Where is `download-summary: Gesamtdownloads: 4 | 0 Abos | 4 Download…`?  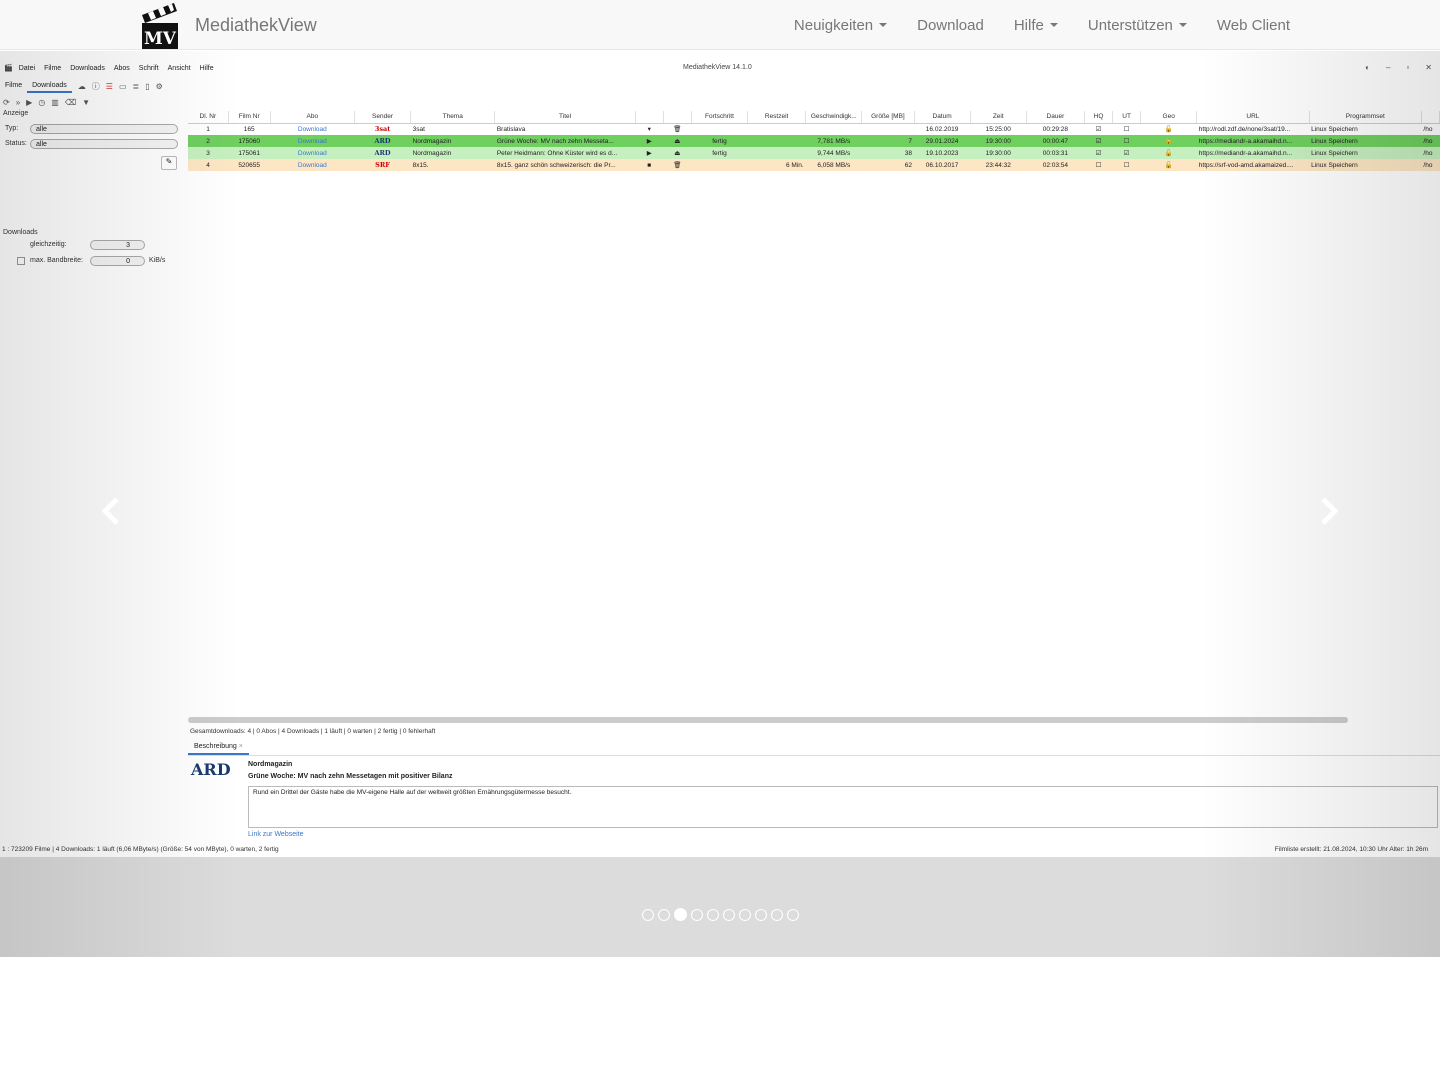 download-summary: Gesamtdownloads: 4 | 0 Abos | 4 Download… is located at coordinates (313, 731).